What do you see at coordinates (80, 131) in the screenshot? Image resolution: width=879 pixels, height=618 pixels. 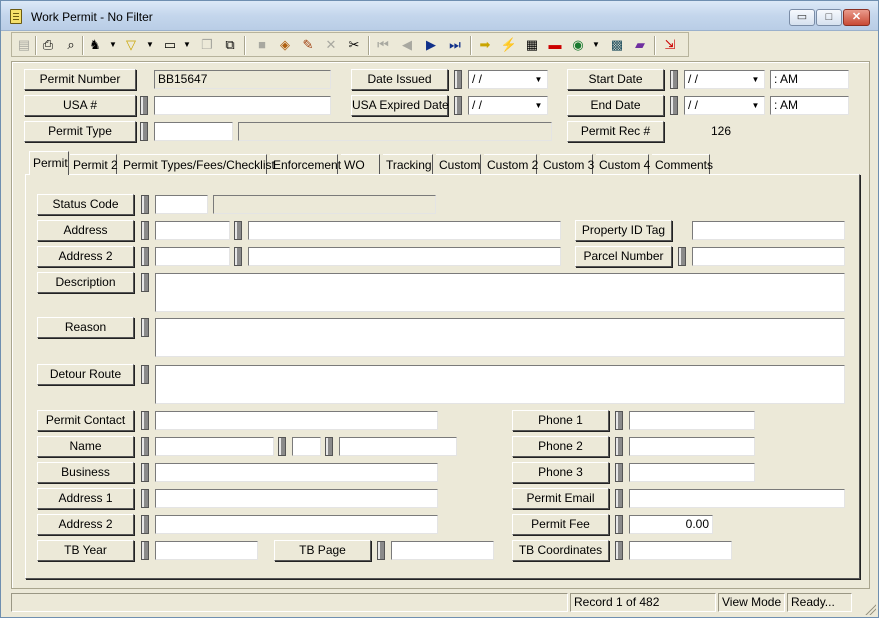 I see `permit-type-button: Permit Type` at bounding box center [80, 131].